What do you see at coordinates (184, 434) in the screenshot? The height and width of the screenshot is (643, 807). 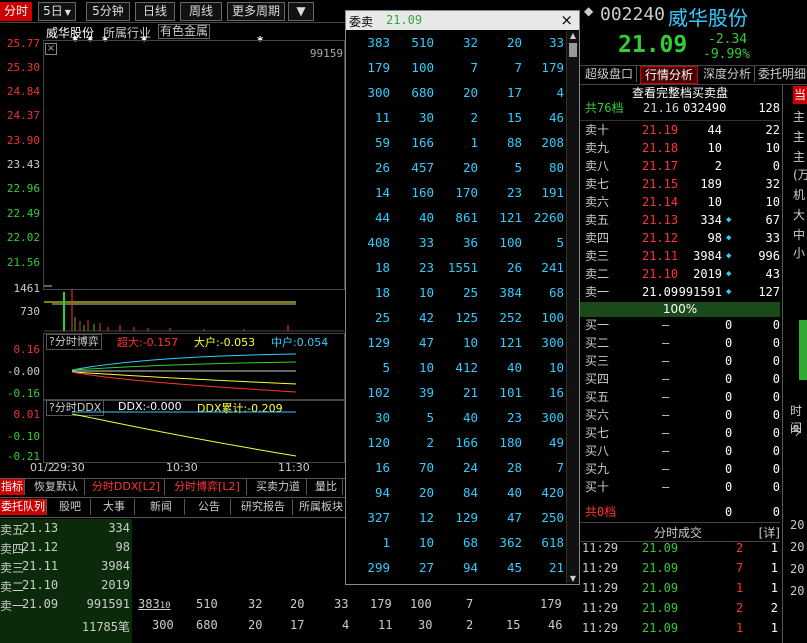 I see `indicator-ddx-lines` at bounding box center [184, 434].